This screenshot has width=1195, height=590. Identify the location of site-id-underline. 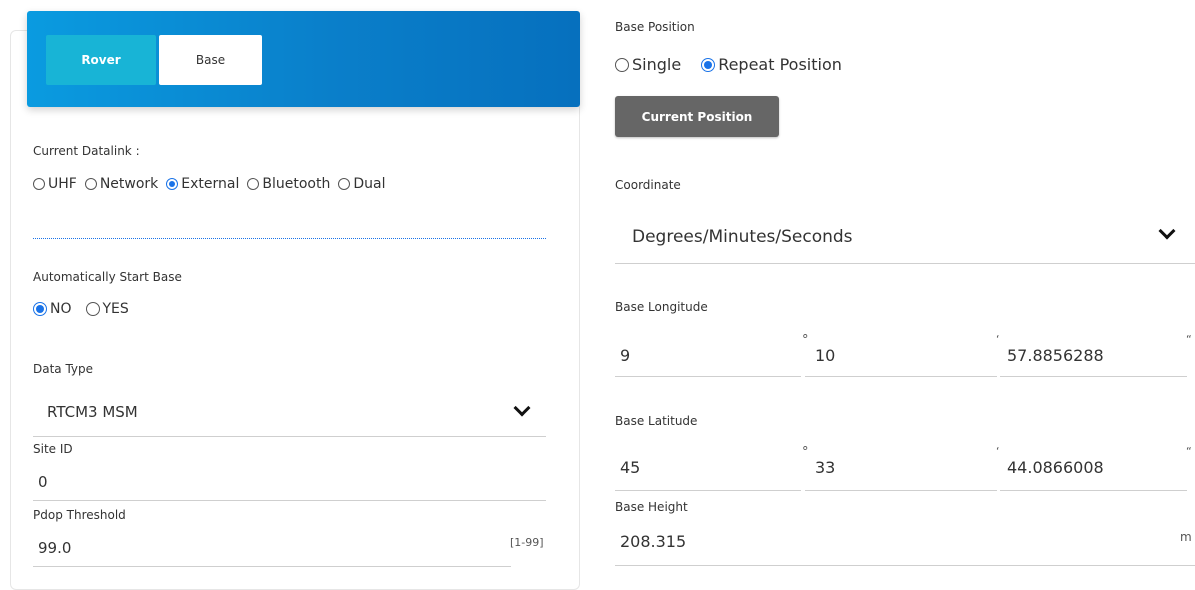
(289, 500).